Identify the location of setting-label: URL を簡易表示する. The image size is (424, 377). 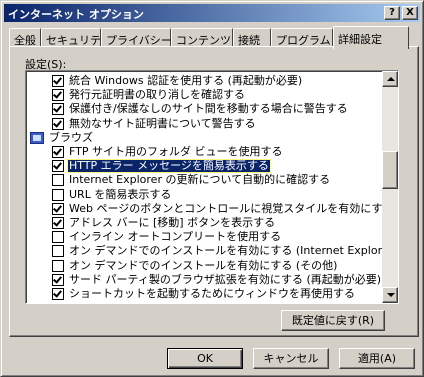
(120, 194).